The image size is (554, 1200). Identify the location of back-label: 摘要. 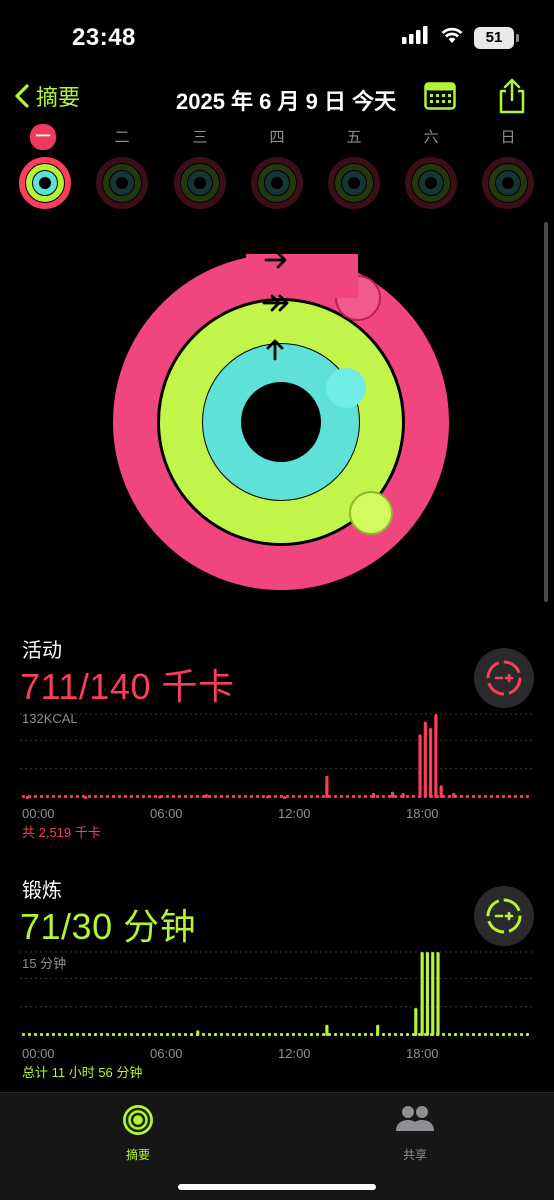
(58, 97).